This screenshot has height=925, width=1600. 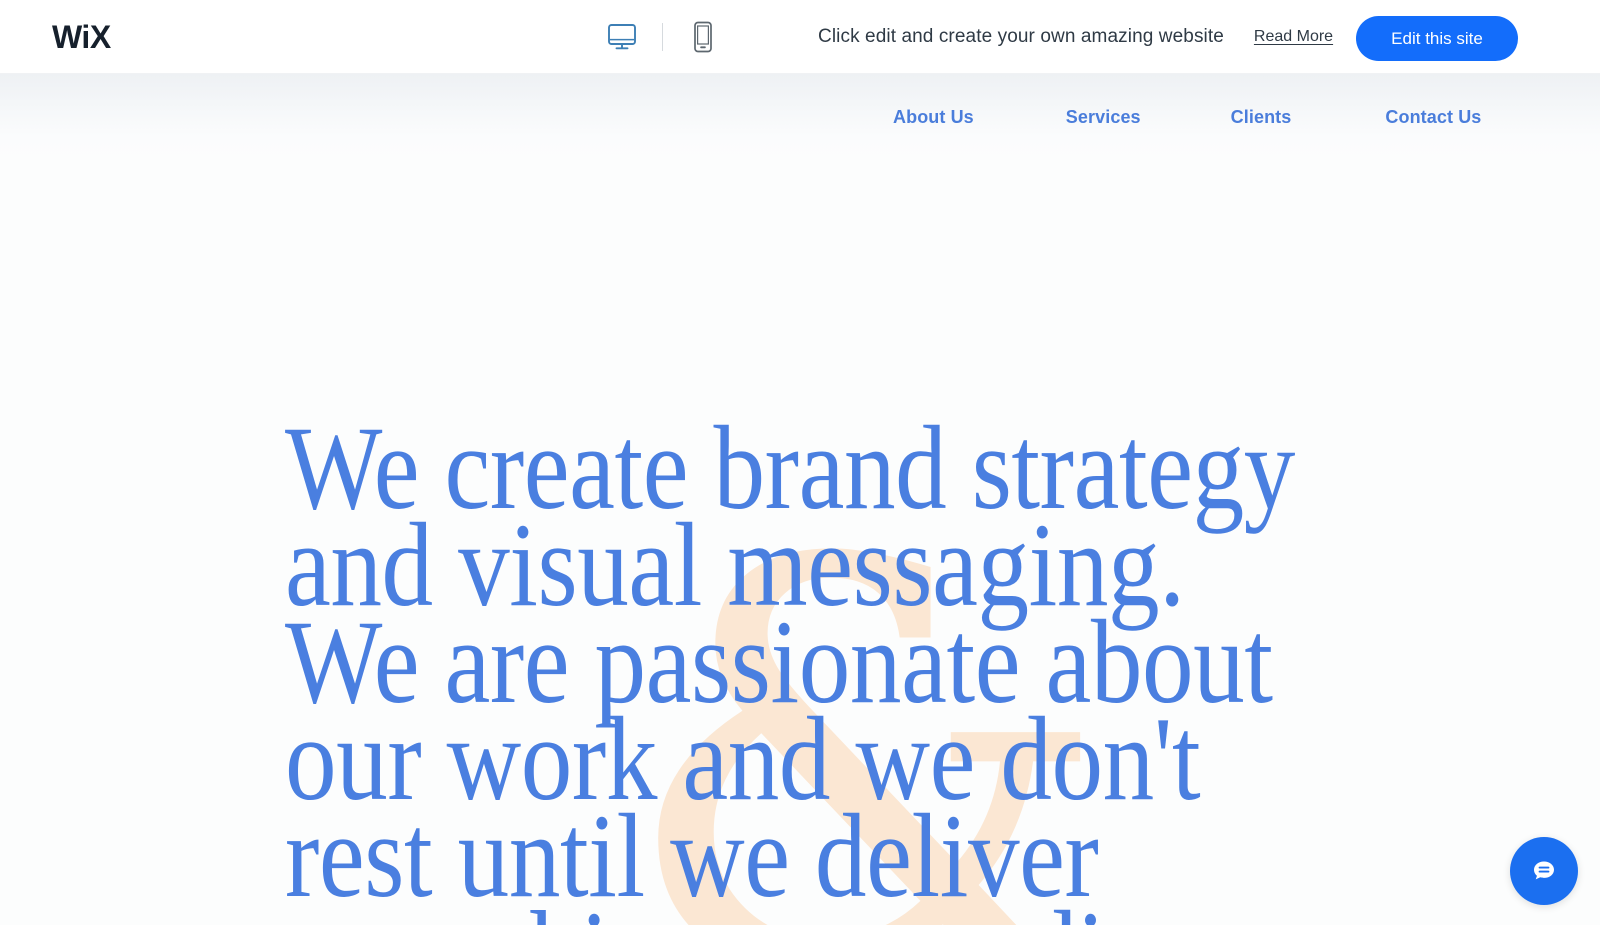 I want to click on desktop-monitor-icon, so click(x=622, y=37).